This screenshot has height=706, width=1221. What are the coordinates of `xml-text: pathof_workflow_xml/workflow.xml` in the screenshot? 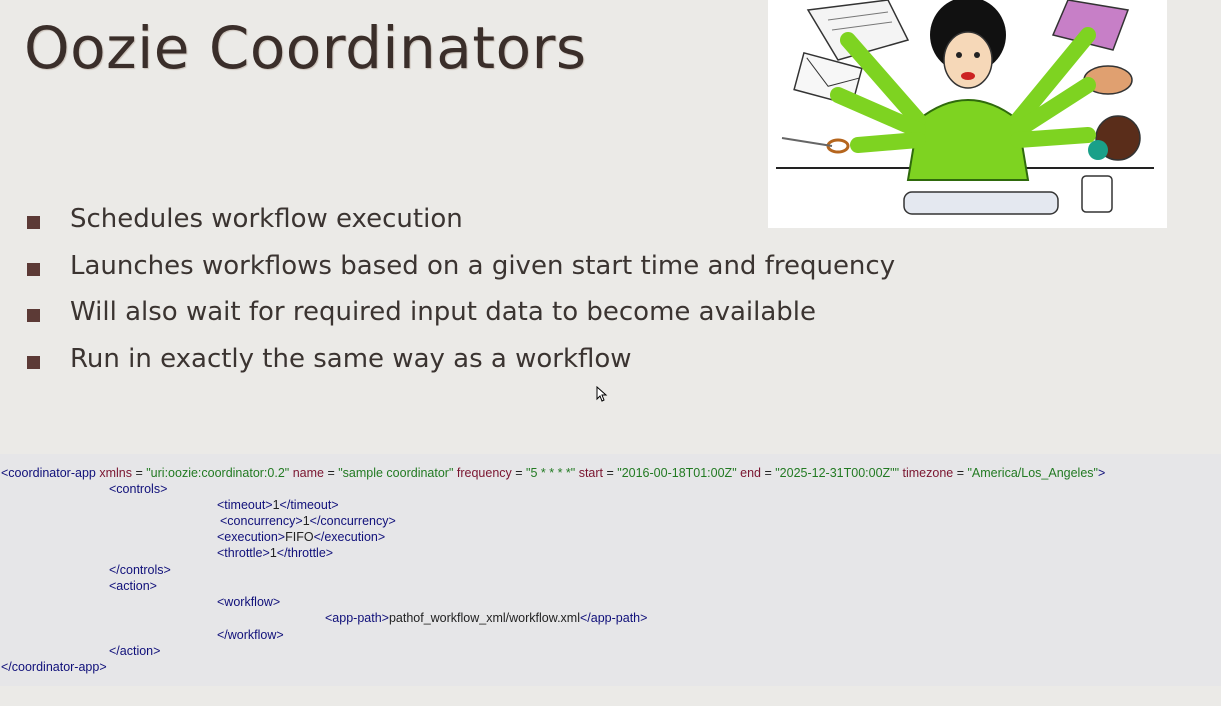 It's located at (484, 618).